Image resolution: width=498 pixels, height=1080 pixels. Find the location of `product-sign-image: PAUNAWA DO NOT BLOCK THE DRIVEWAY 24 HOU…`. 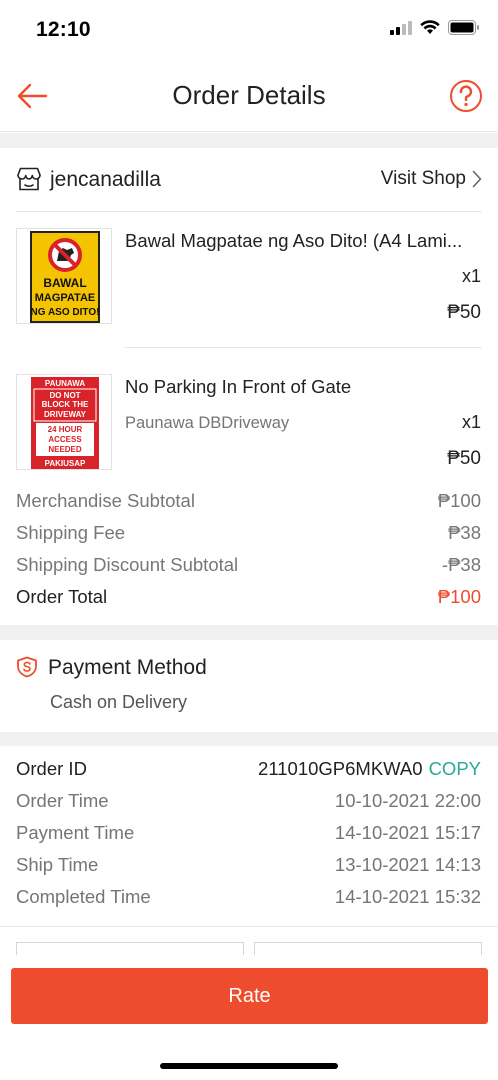

product-sign-image: PAUNAWA DO NOT BLOCK THE DRIVEWAY 24 HOU… is located at coordinates (65, 423).